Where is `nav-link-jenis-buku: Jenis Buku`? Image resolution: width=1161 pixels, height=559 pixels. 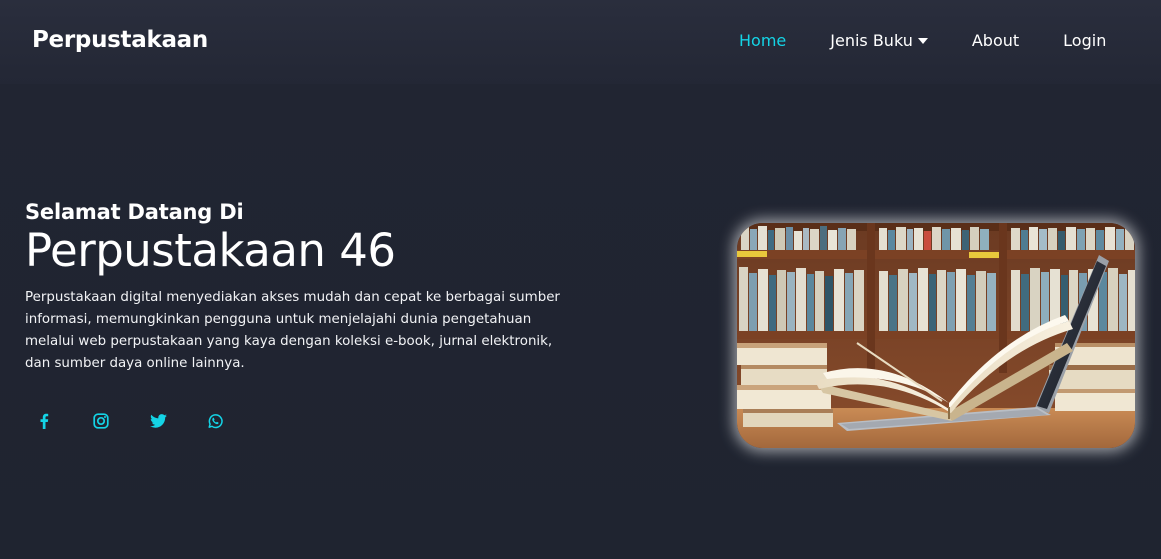
nav-link-jenis-buku: Jenis Buku is located at coordinates (879, 40).